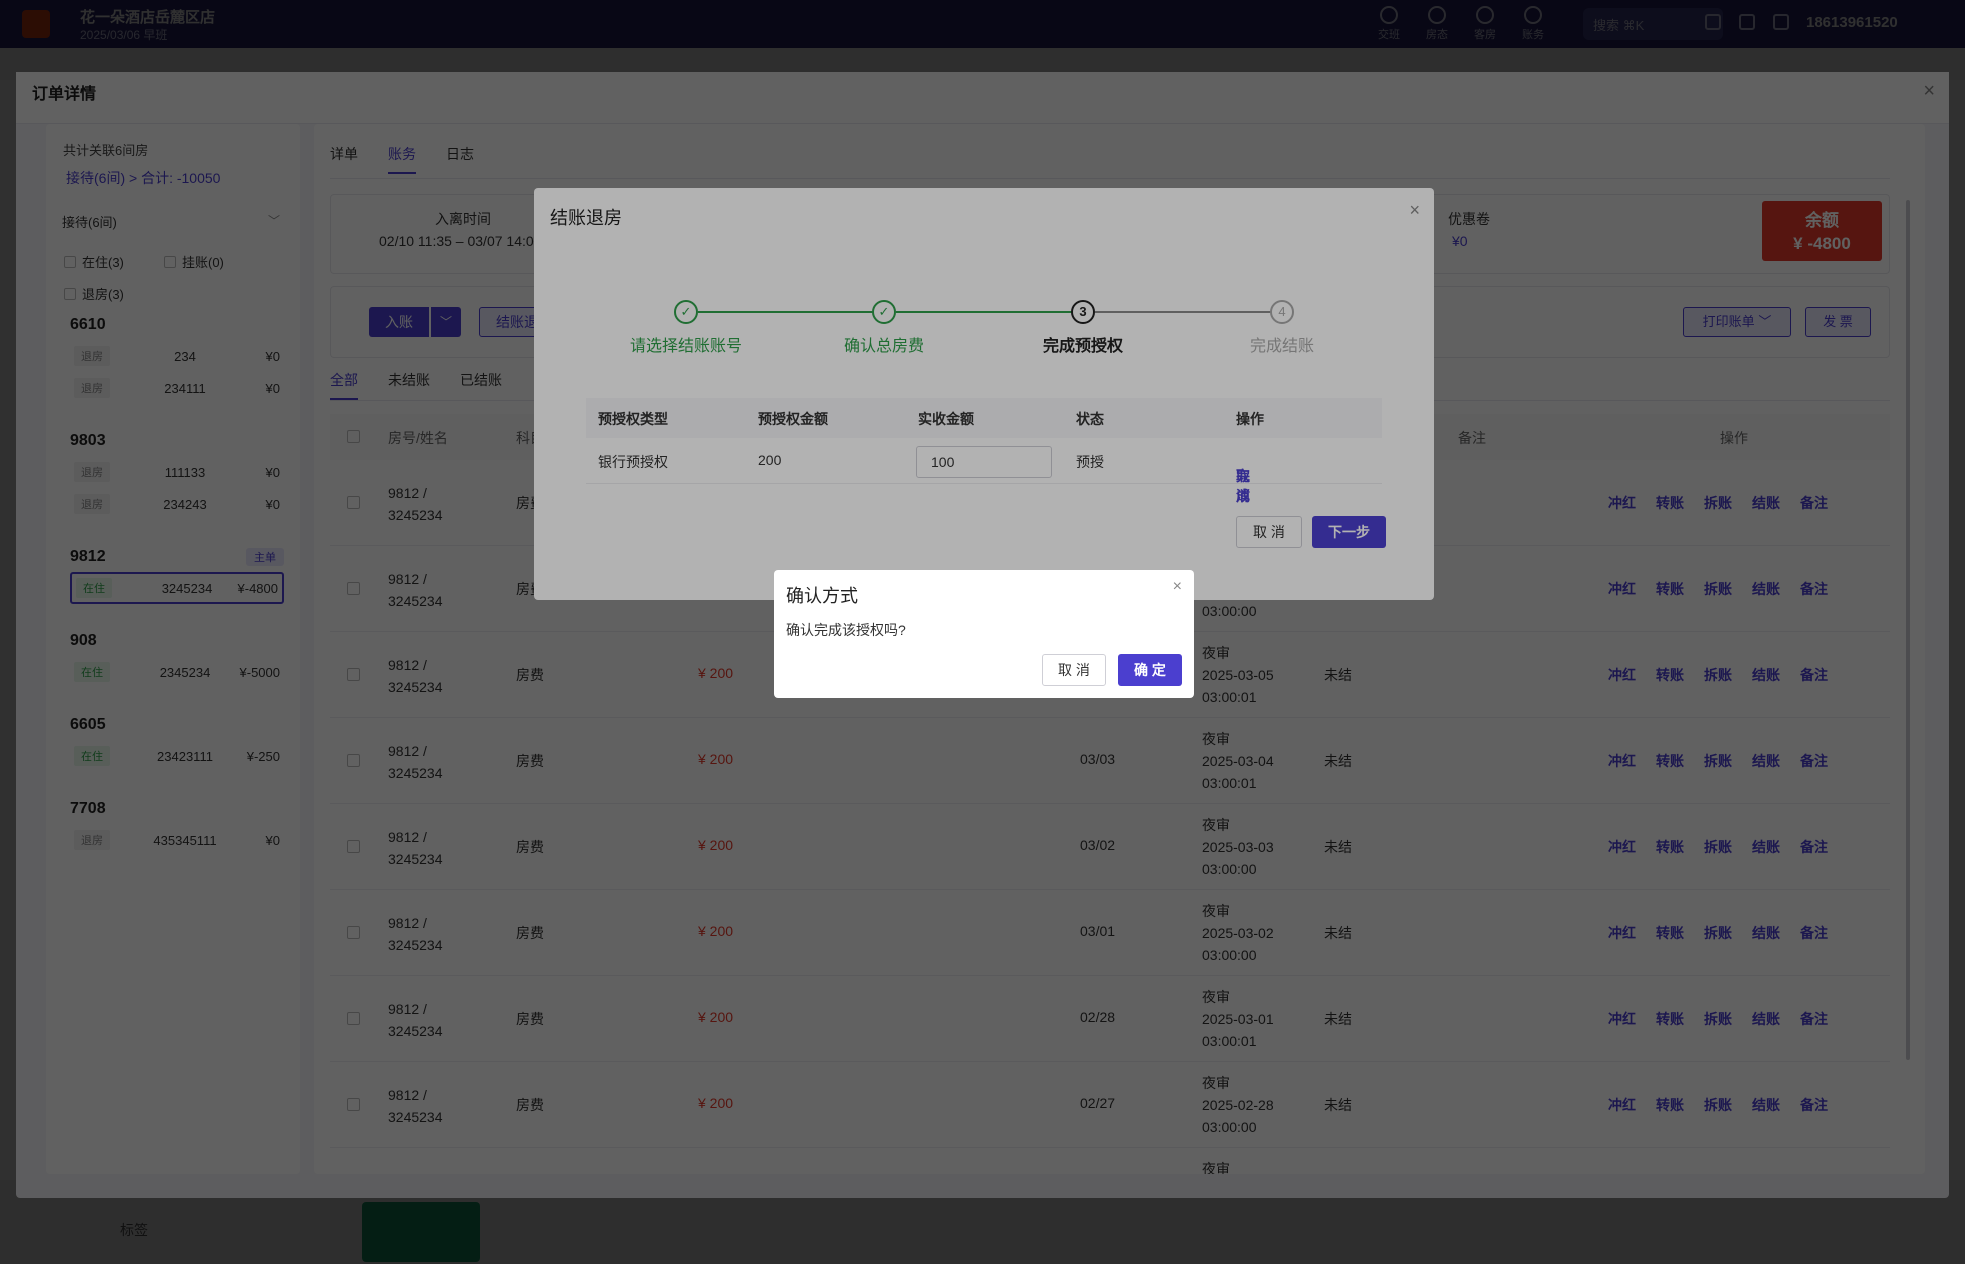 The image size is (1965, 1264). I want to click on confirm-message: 确认完成该授权吗?, so click(846, 630).